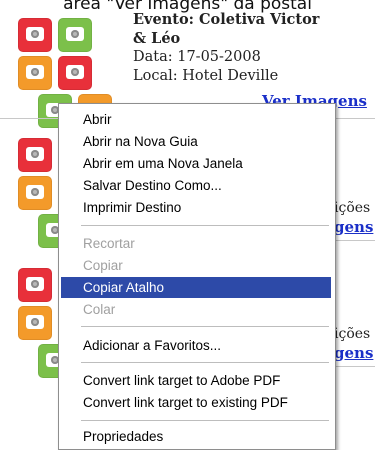 This screenshot has width=375, height=450. What do you see at coordinates (196, 402) in the screenshot?
I see `menu-item-convert-existing-pdf: Convert link target to existing PDF` at bounding box center [196, 402].